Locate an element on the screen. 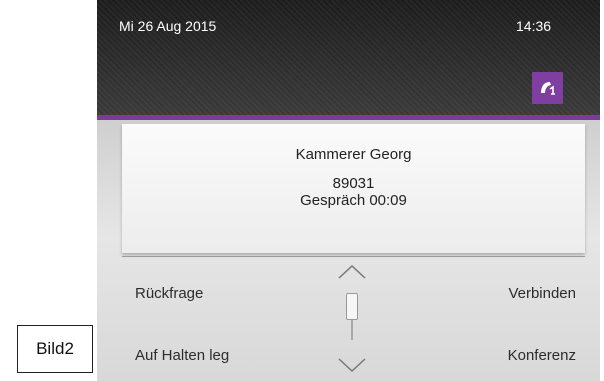 The width and height of the screenshot is (604, 381). caller-name: Kammerer Georg is located at coordinates (353, 154).